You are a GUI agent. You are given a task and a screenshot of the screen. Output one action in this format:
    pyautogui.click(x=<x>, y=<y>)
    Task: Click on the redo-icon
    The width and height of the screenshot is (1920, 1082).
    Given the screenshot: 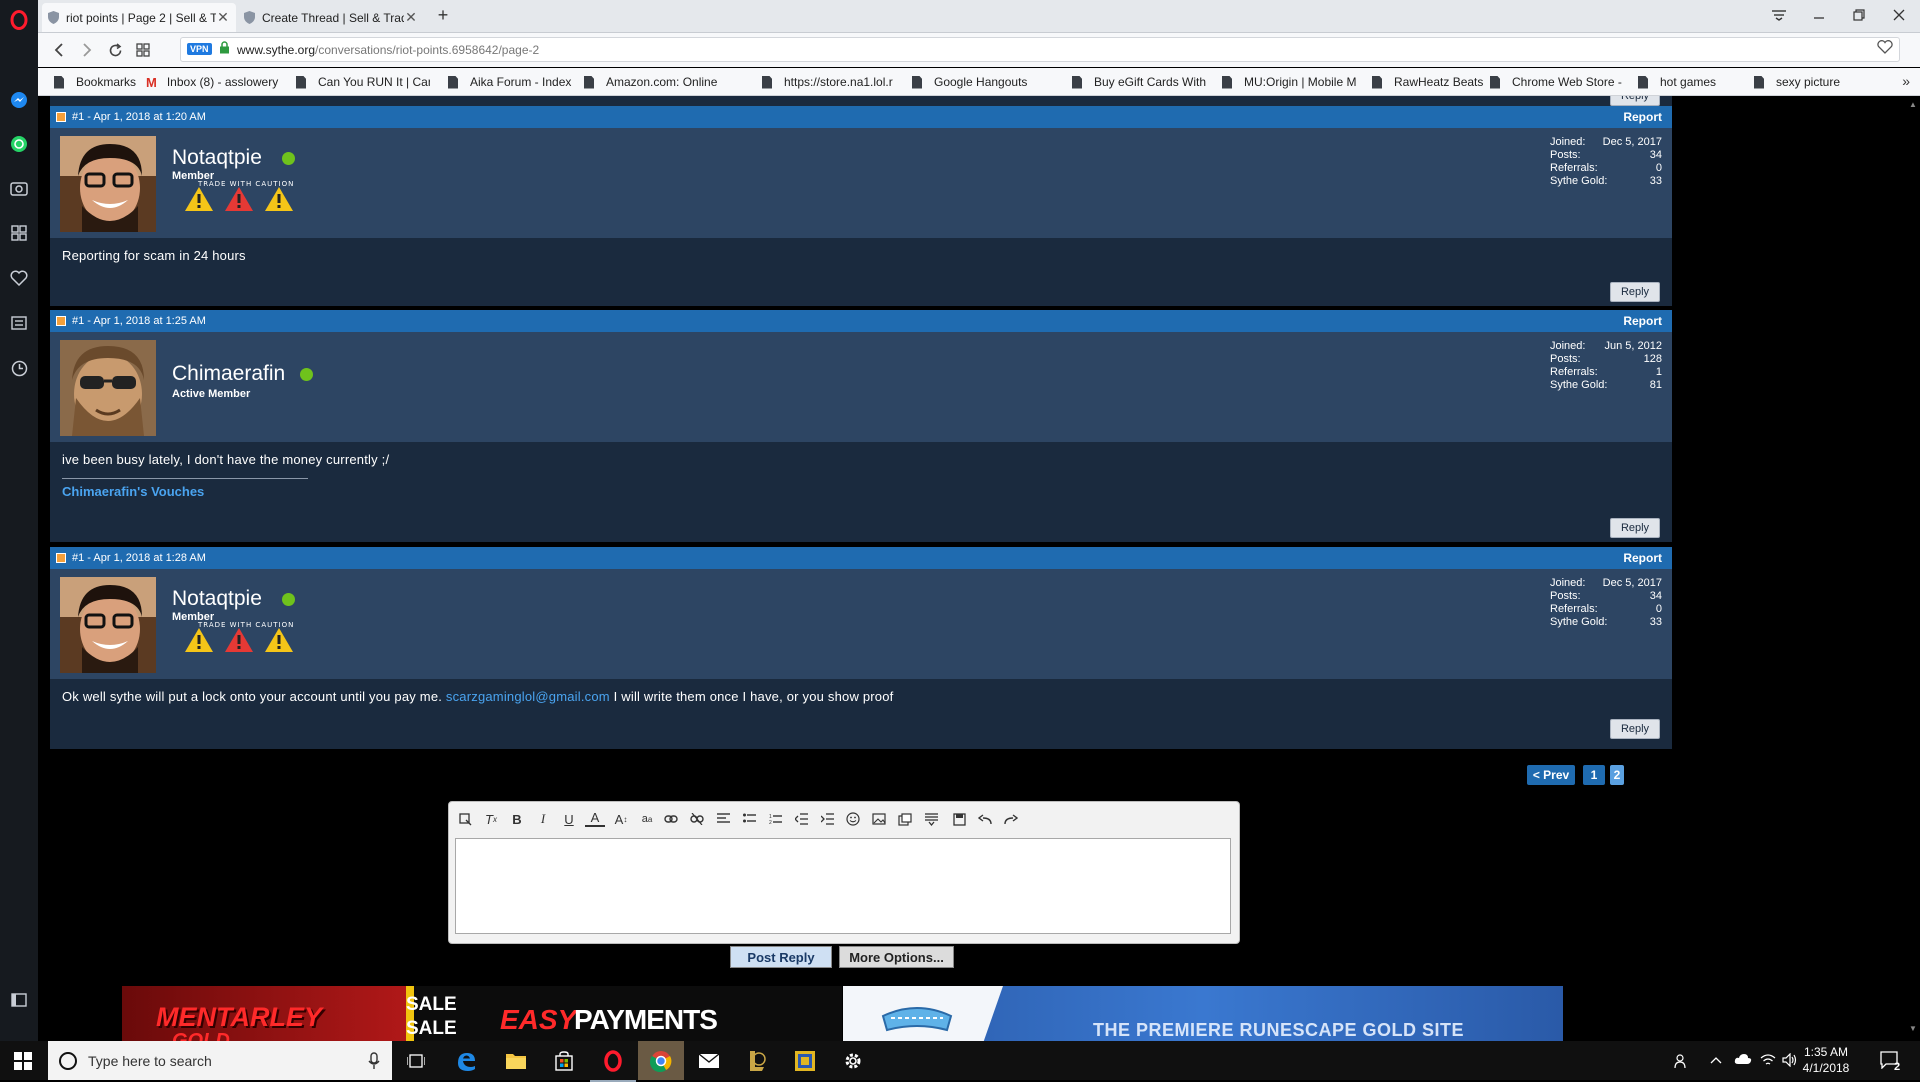 What is the action you would take?
    pyautogui.click(x=1011, y=819)
    